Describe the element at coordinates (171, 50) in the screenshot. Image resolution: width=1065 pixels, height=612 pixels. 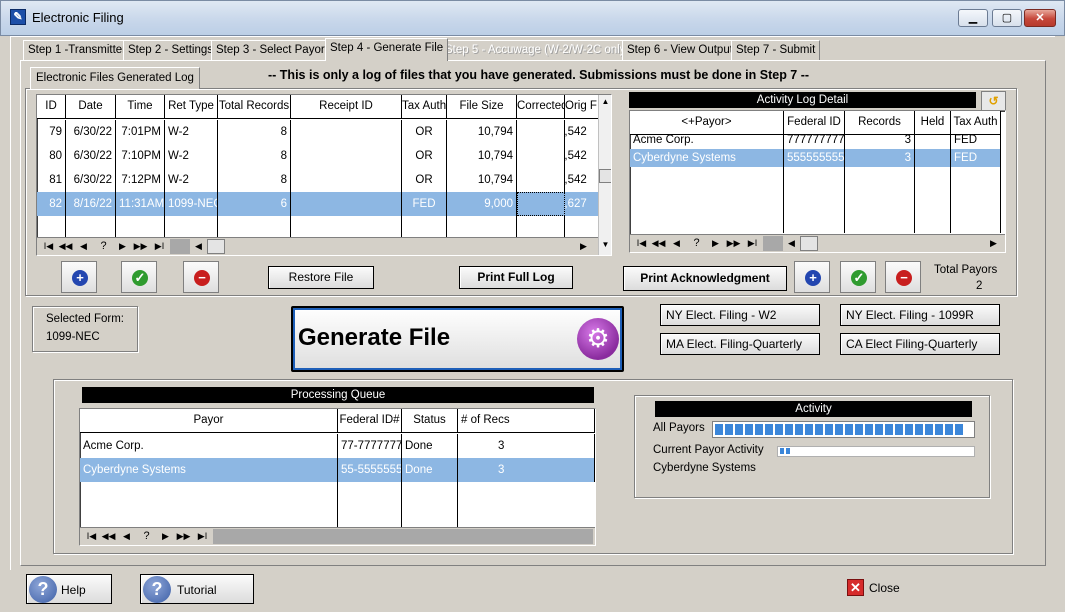
I see `tab-step-2: Step 2 - Settings` at that location.